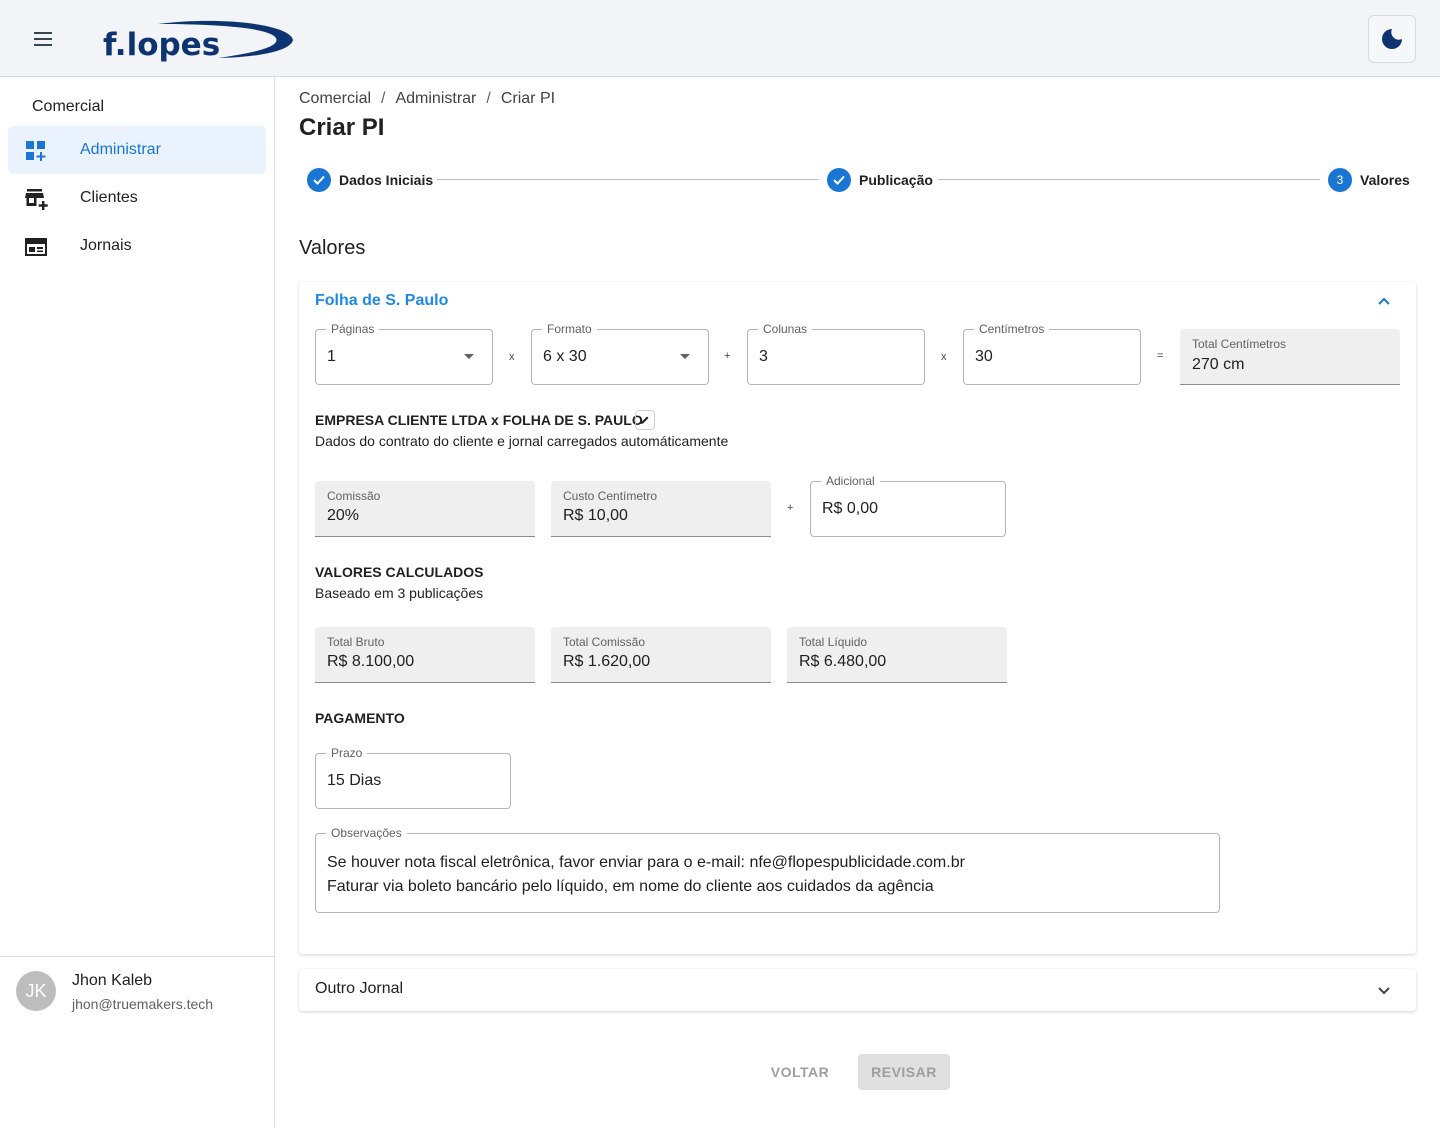 The image size is (1440, 1128). What do you see at coordinates (112, 980) in the screenshot?
I see `user-name: Jhon Kaleb` at bounding box center [112, 980].